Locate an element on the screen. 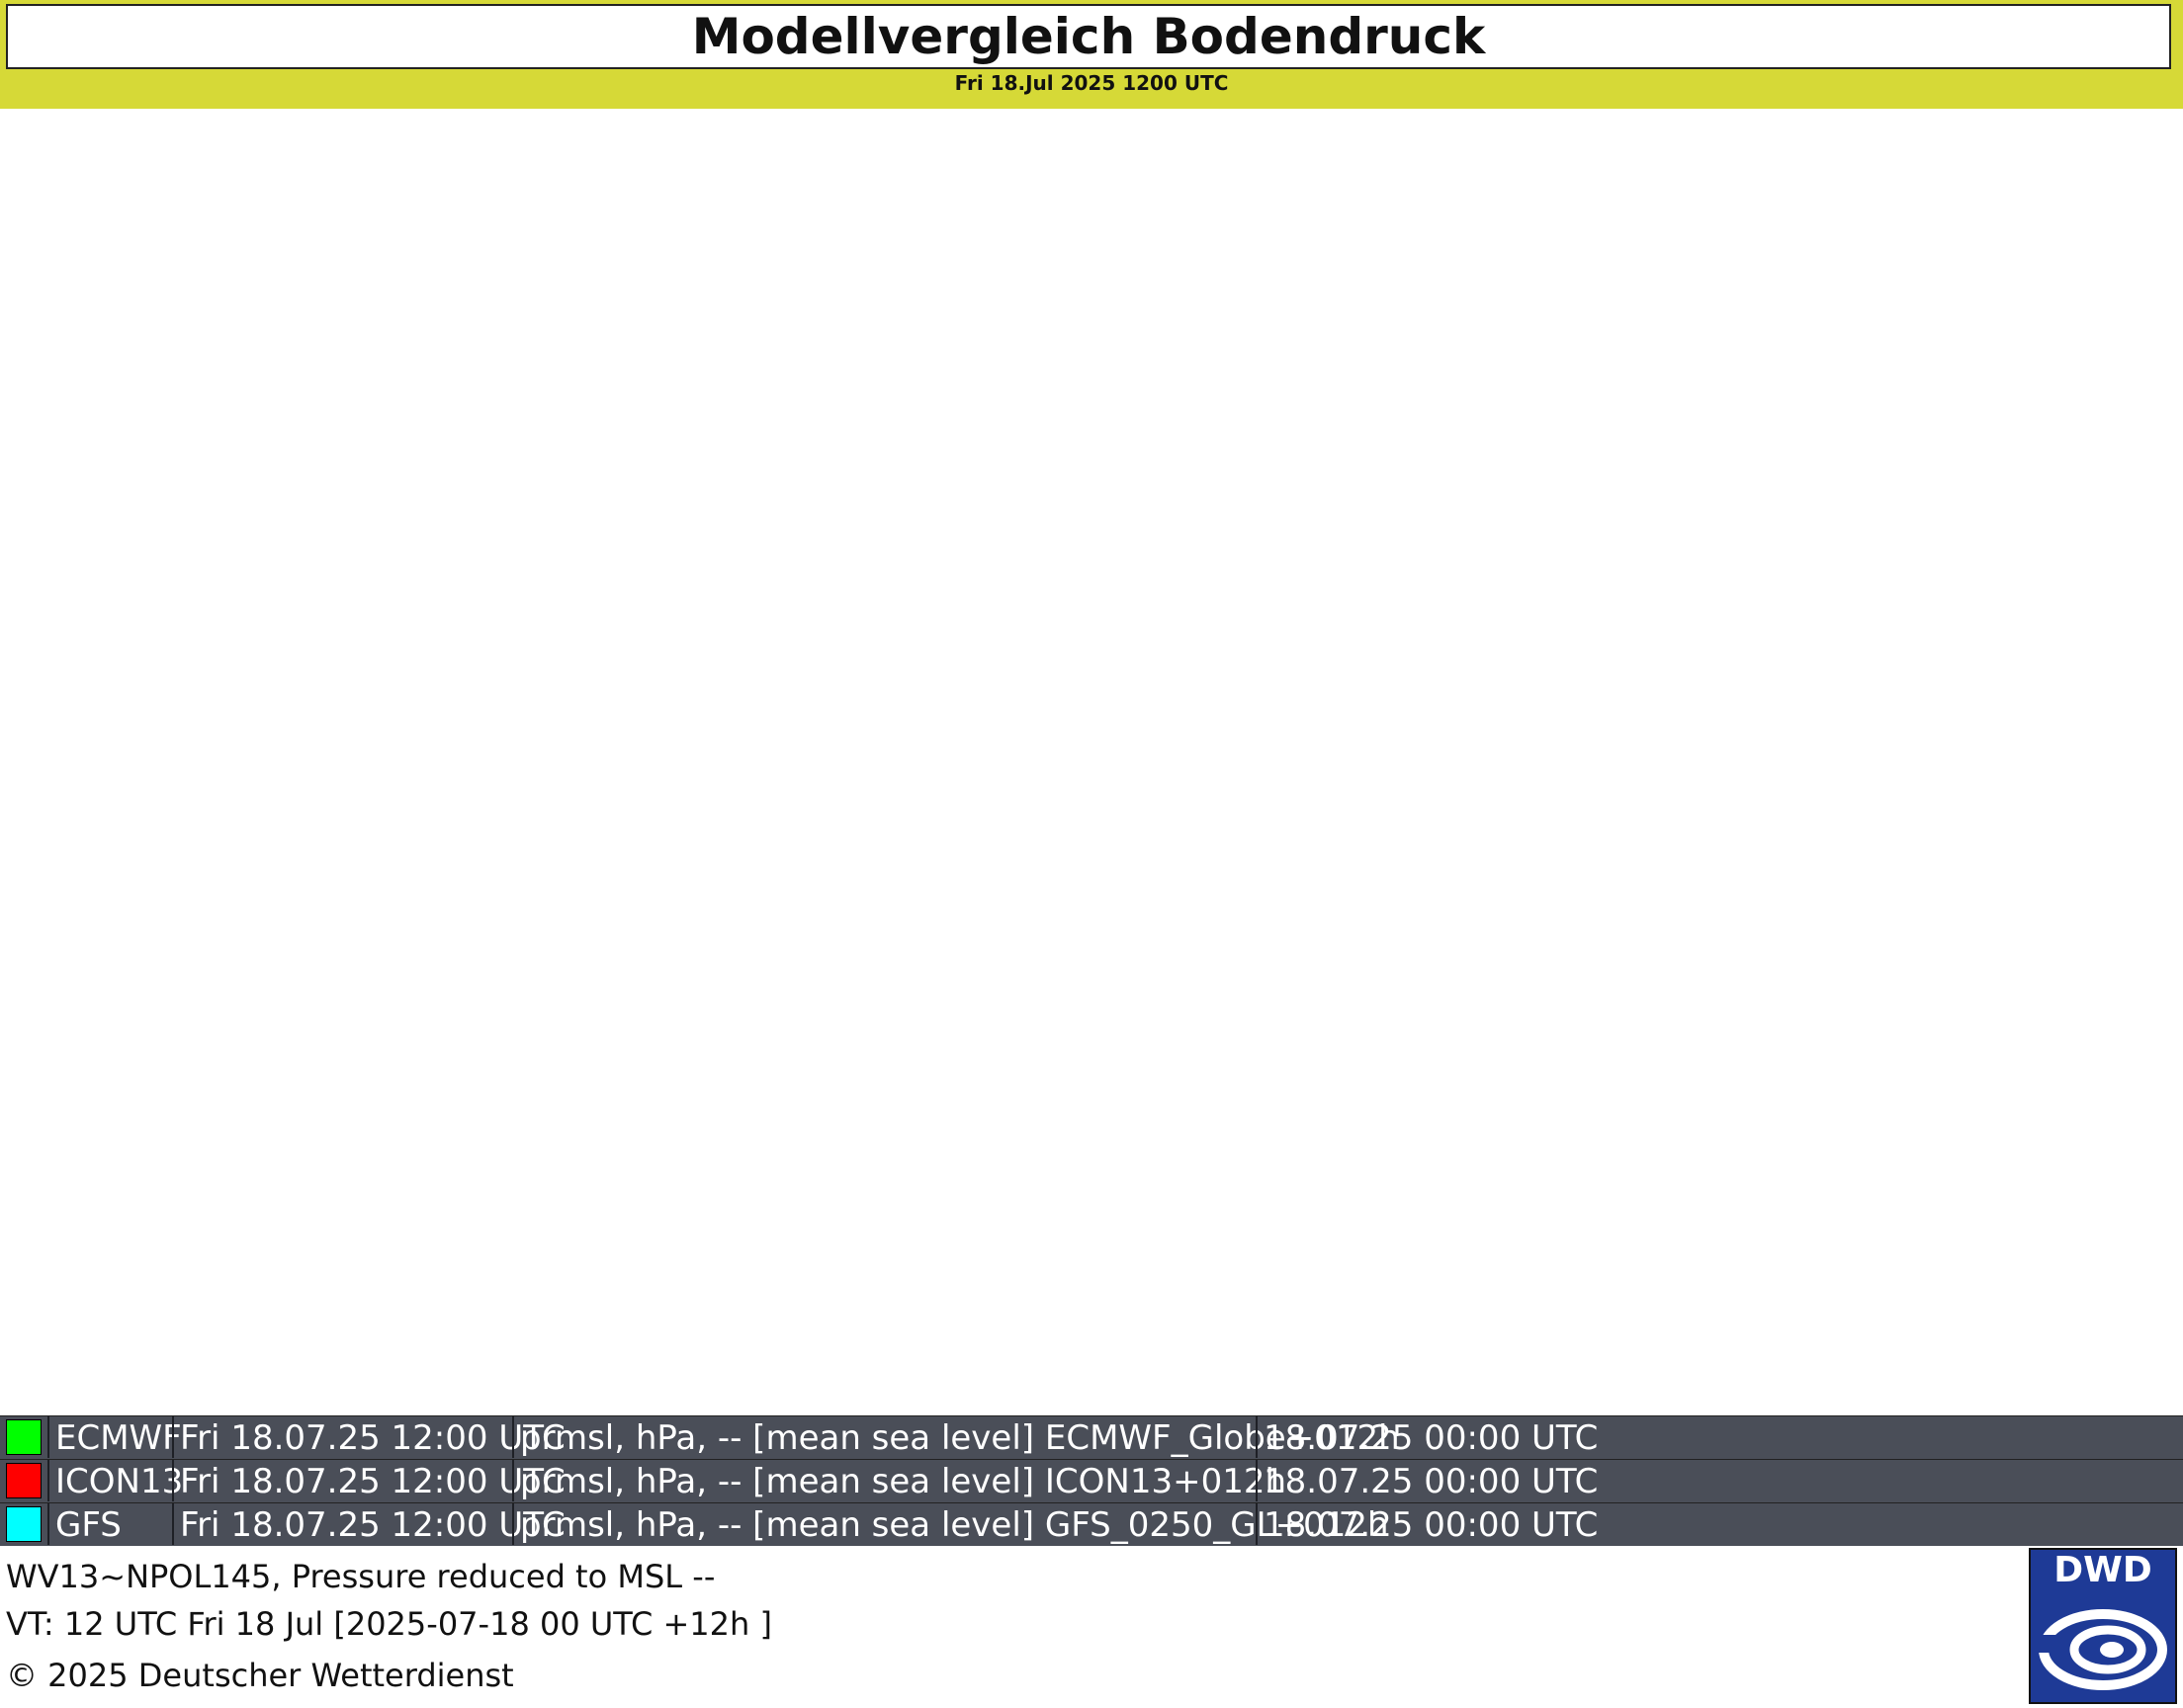 Image resolution: width=2183 pixels, height=1708 pixels. product-line: WV13~NPOL145, Pressure reduced to MSL -- is located at coordinates (361, 1577).